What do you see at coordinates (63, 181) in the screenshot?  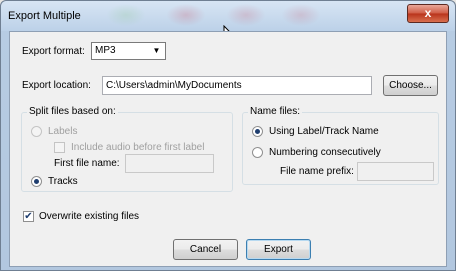 I see `tracks-radio-label: Tracks` at bounding box center [63, 181].